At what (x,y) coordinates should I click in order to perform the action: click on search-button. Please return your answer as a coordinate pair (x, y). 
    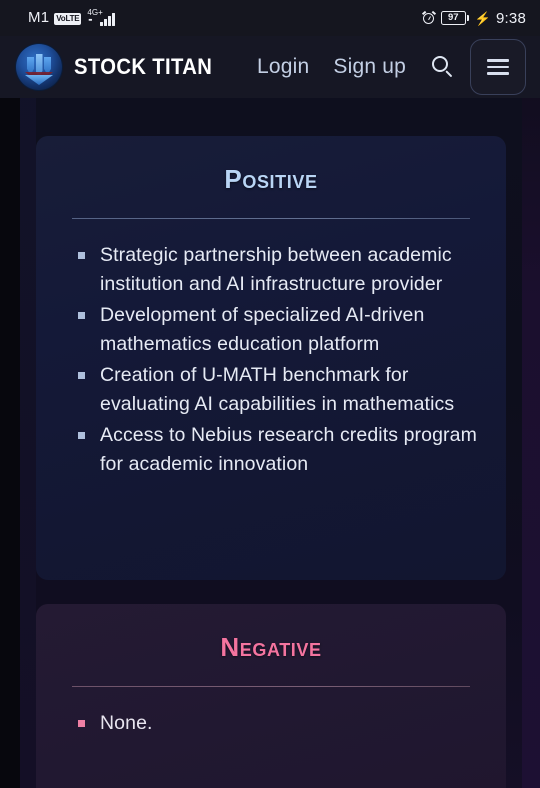
    Looking at the image, I should click on (443, 67).